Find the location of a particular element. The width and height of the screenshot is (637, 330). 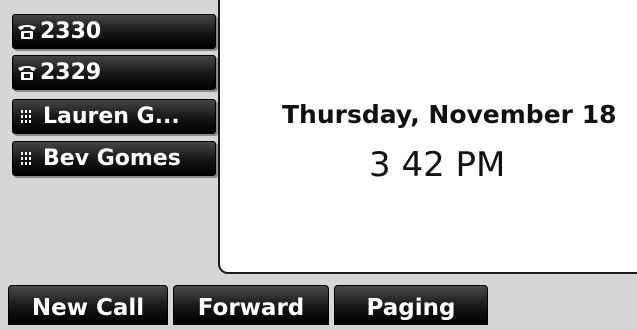

line-key-2329: 2329 is located at coordinates (114, 72).